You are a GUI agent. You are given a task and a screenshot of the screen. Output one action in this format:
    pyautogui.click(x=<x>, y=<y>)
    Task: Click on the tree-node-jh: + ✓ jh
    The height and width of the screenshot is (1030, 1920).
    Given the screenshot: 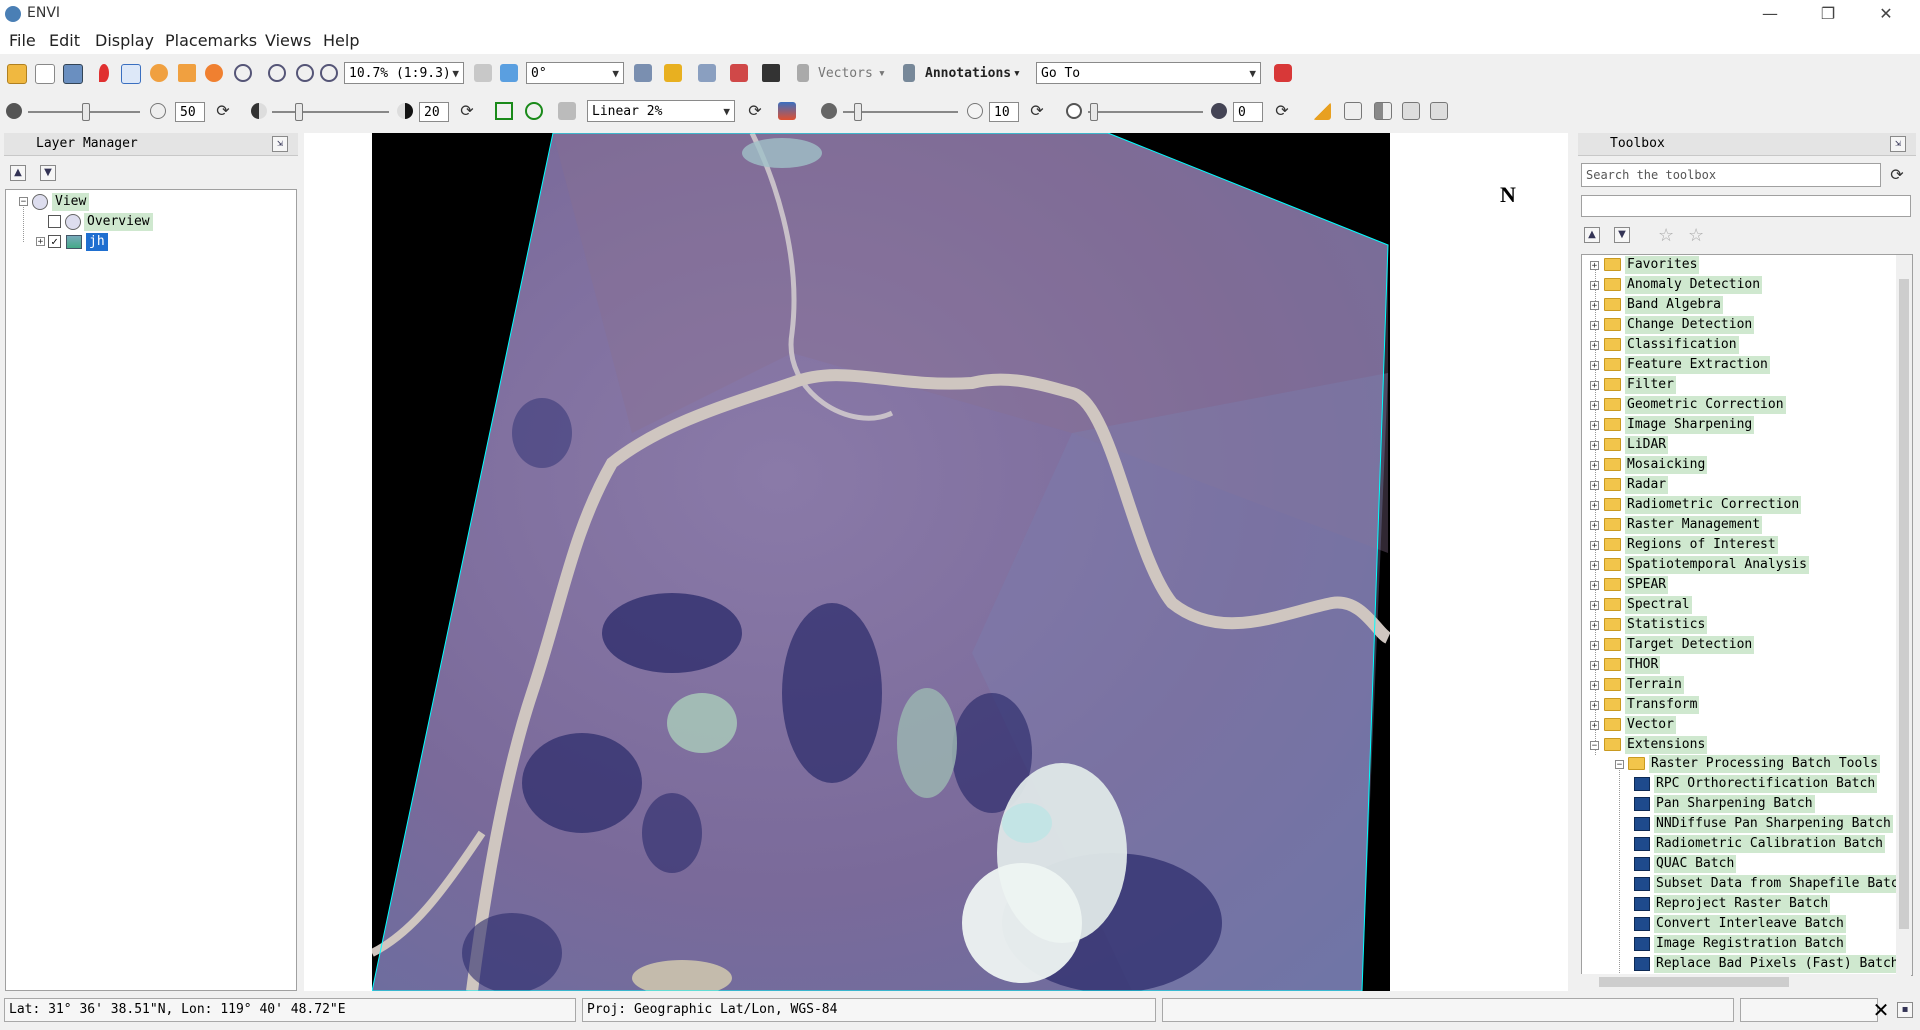 What is the action you would take?
    pyautogui.click(x=161, y=242)
    